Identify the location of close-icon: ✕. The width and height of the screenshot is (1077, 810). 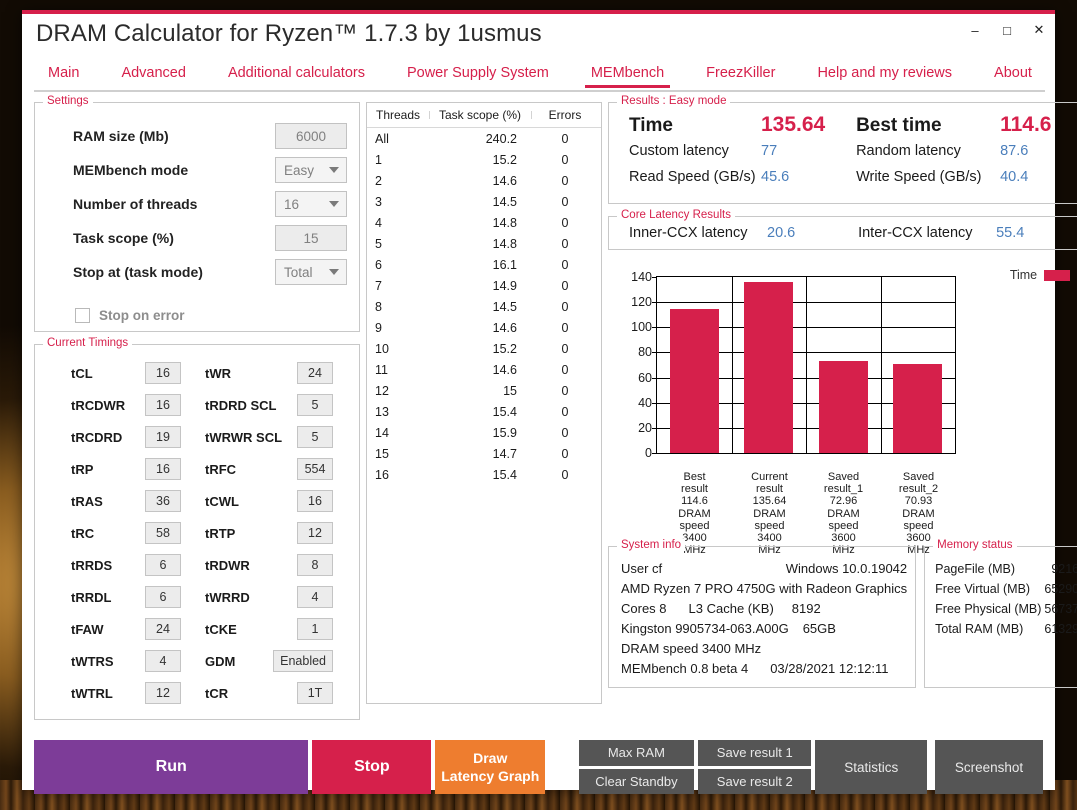
(1039, 30).